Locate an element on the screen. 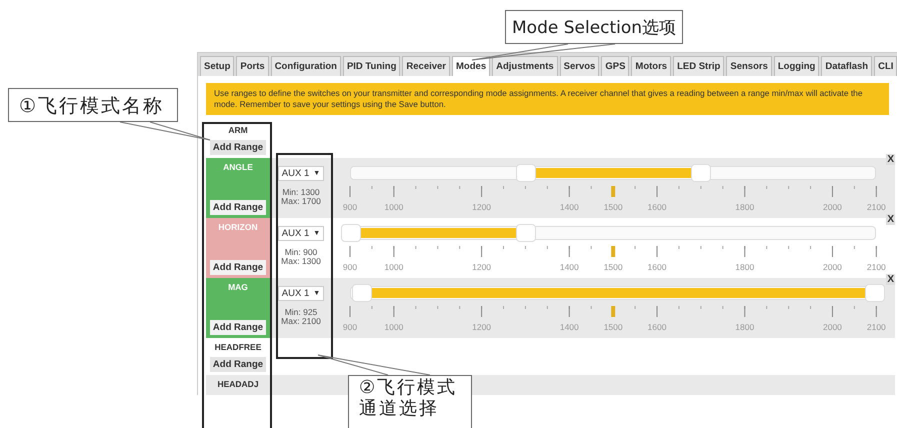  tab: Sensors is located at coordinates (749, 66).